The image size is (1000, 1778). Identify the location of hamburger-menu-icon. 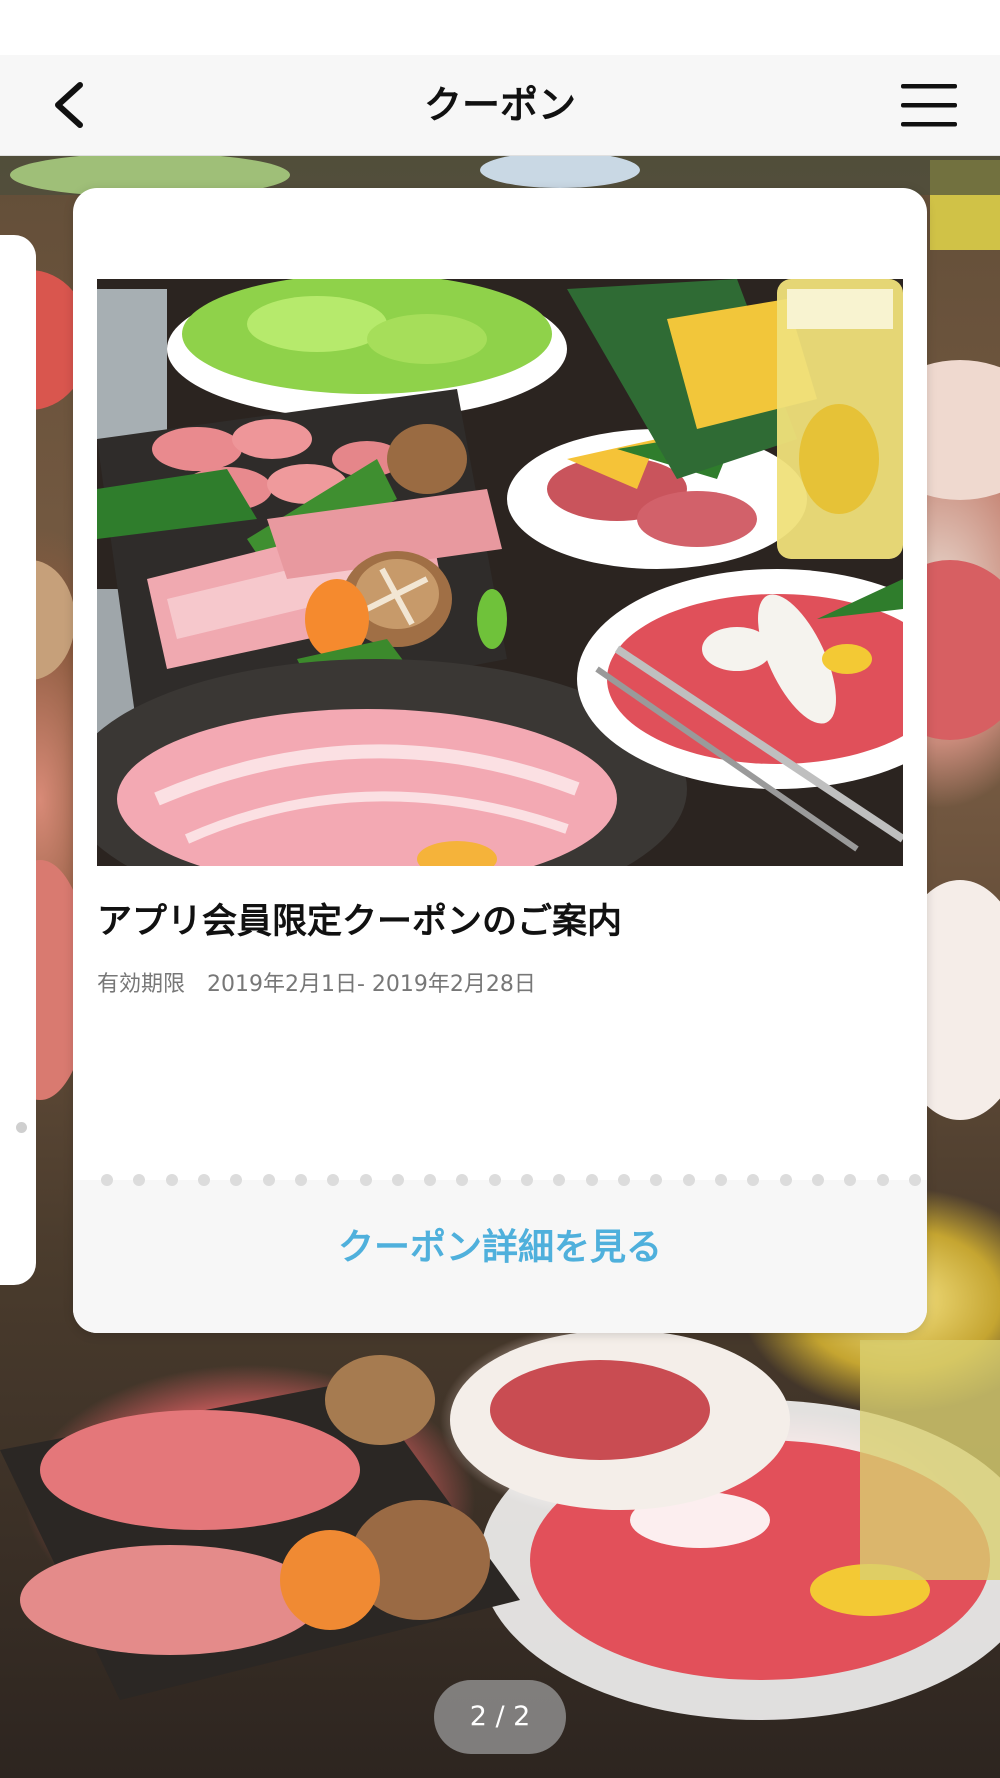
(929, 105).